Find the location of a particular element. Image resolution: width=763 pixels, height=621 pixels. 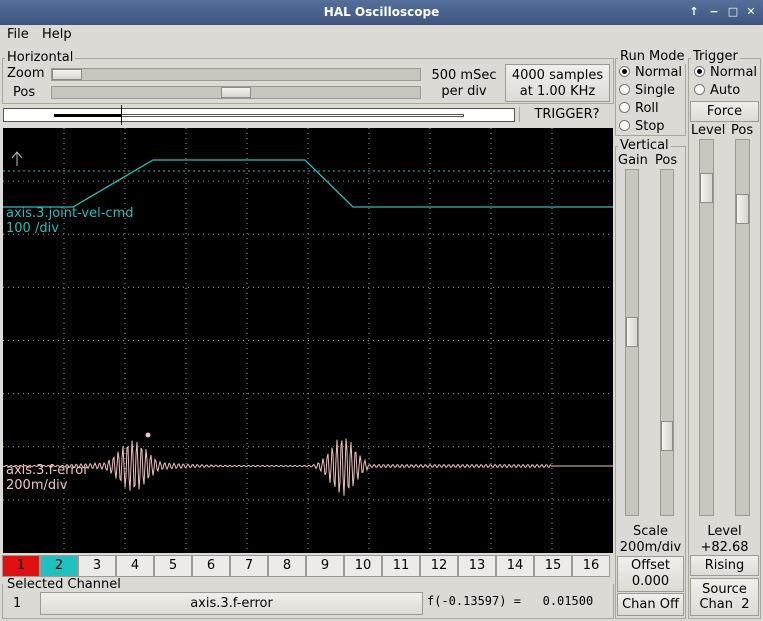

run-mode-single: Single is located at coordinates (647, 90).